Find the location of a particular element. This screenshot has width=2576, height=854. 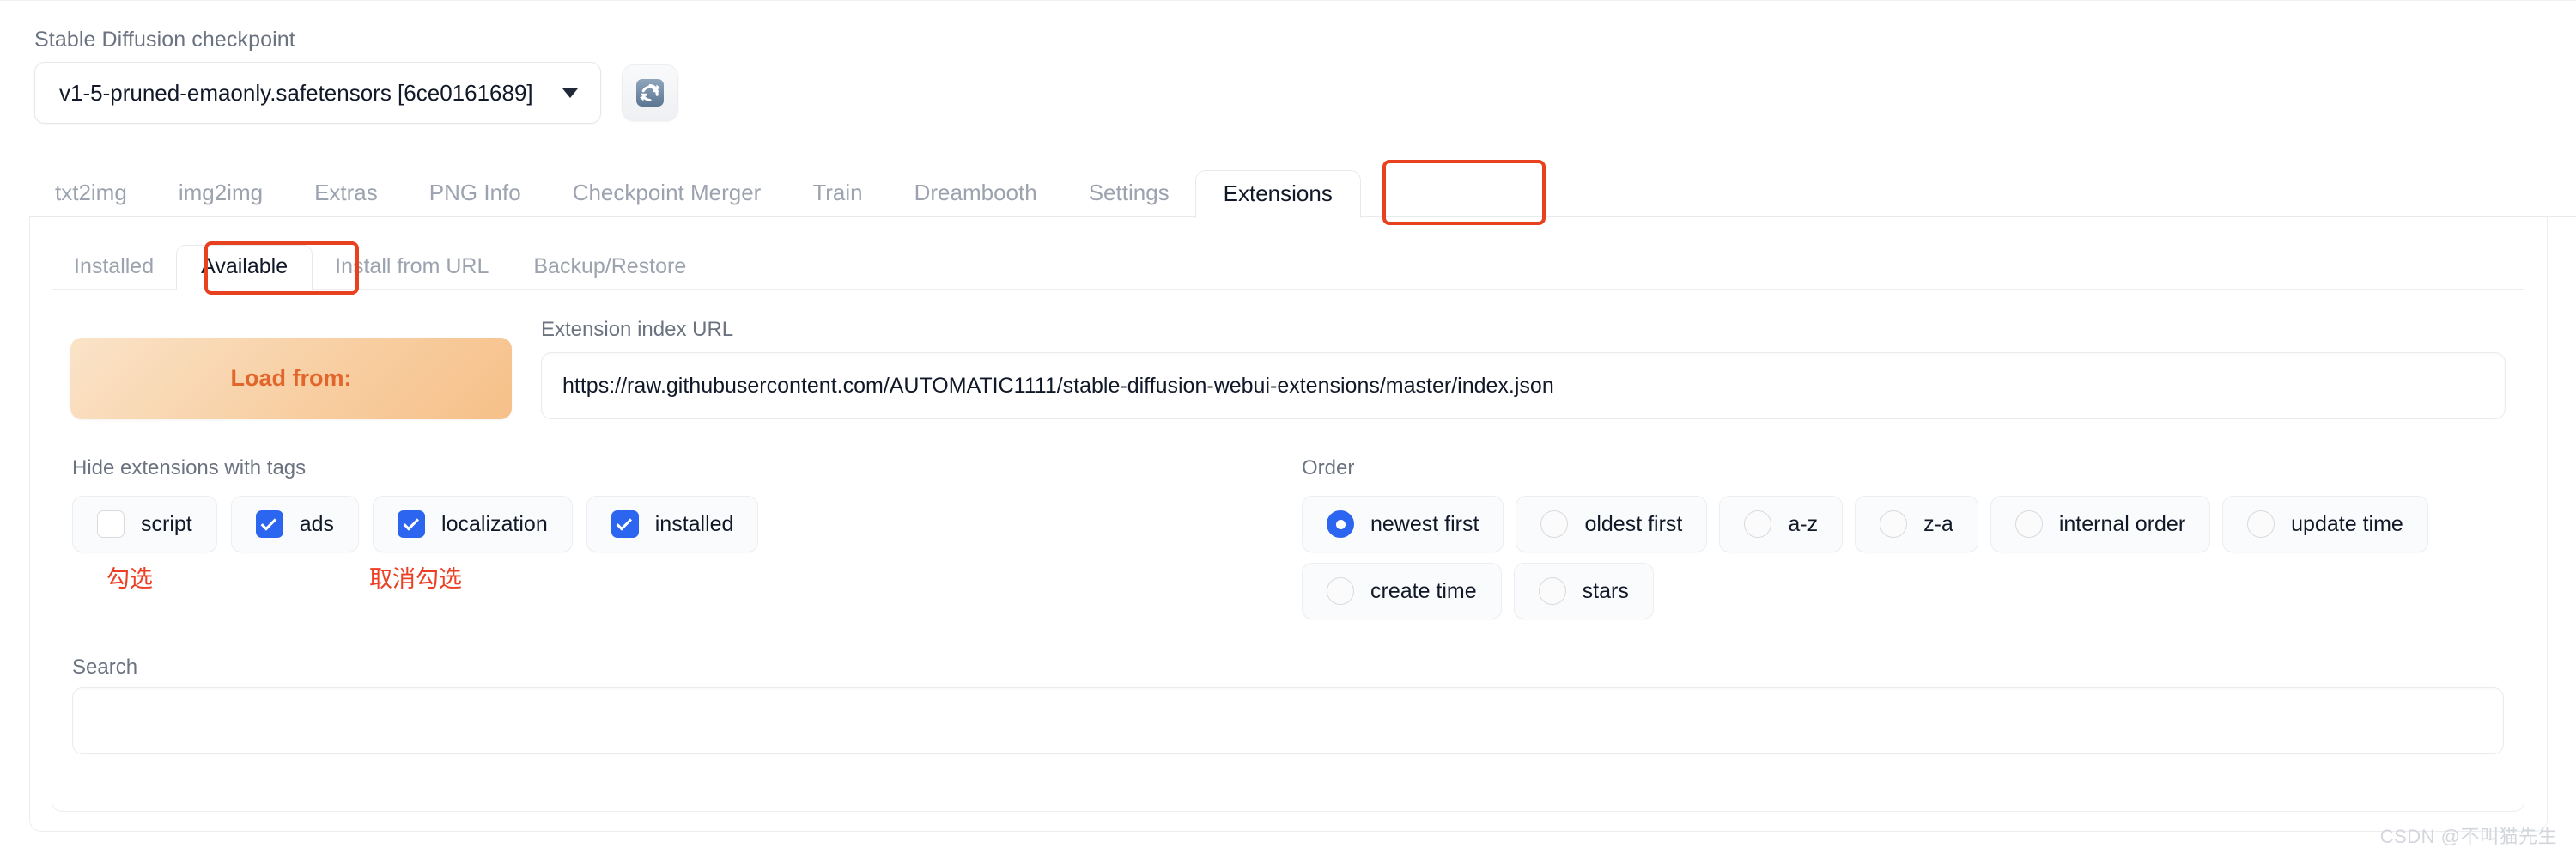

tab-txt2img: txt2img is located at coordinates (91, 192).